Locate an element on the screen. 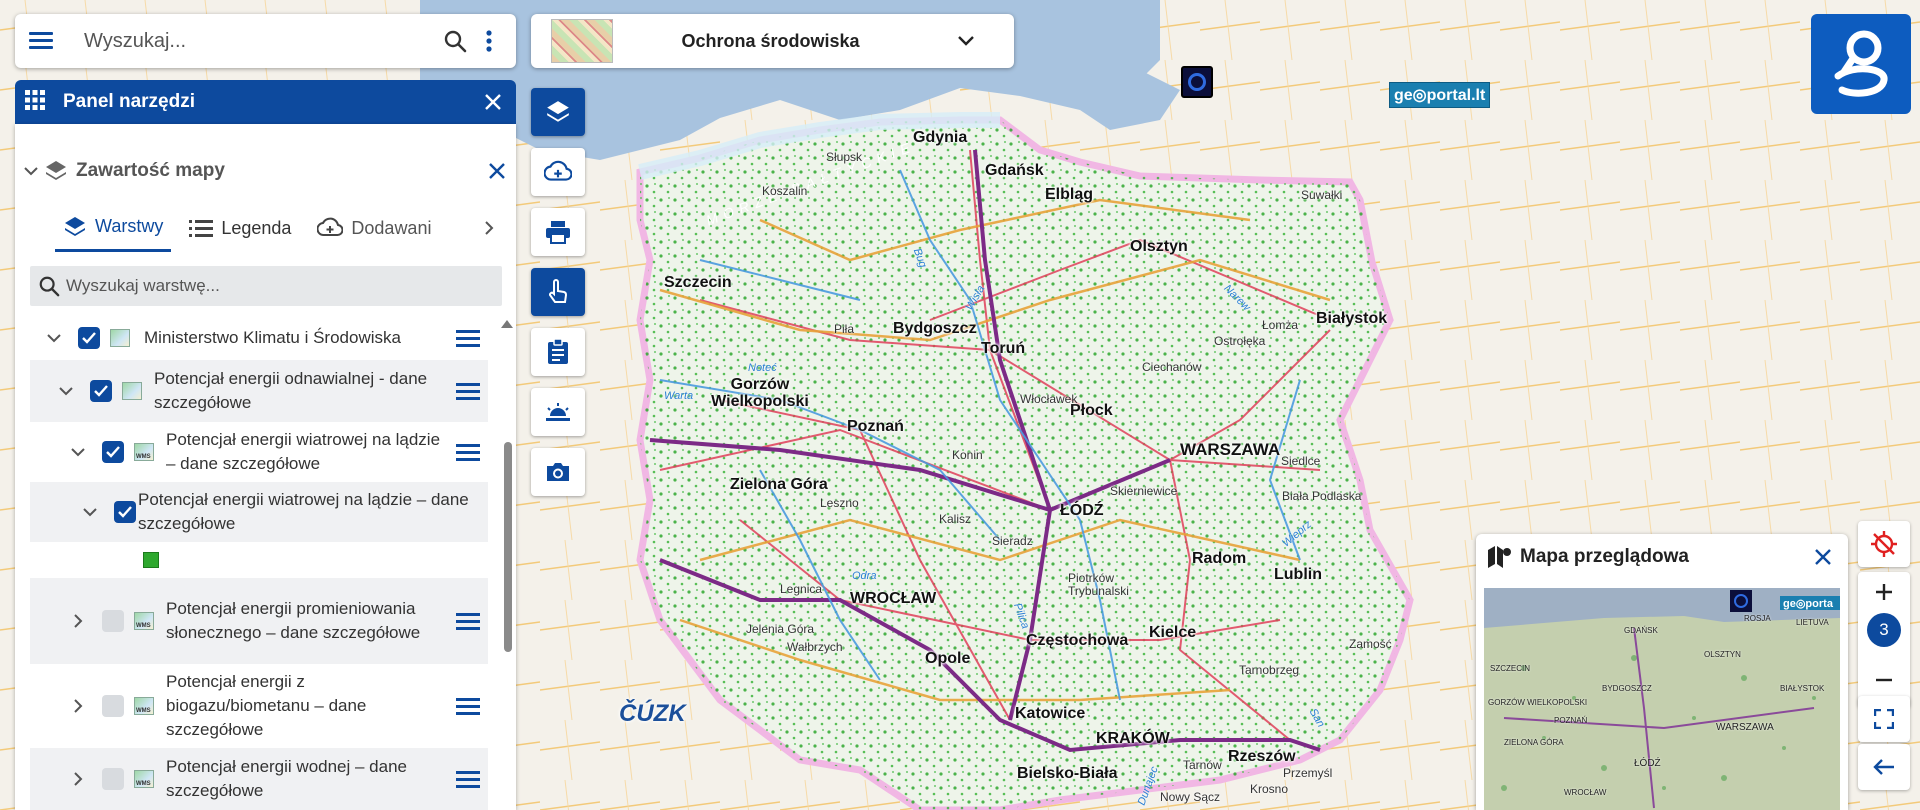 The height and width of the screenshot is (810, 1920). minus-icon is located at coordinates (1884, 680).